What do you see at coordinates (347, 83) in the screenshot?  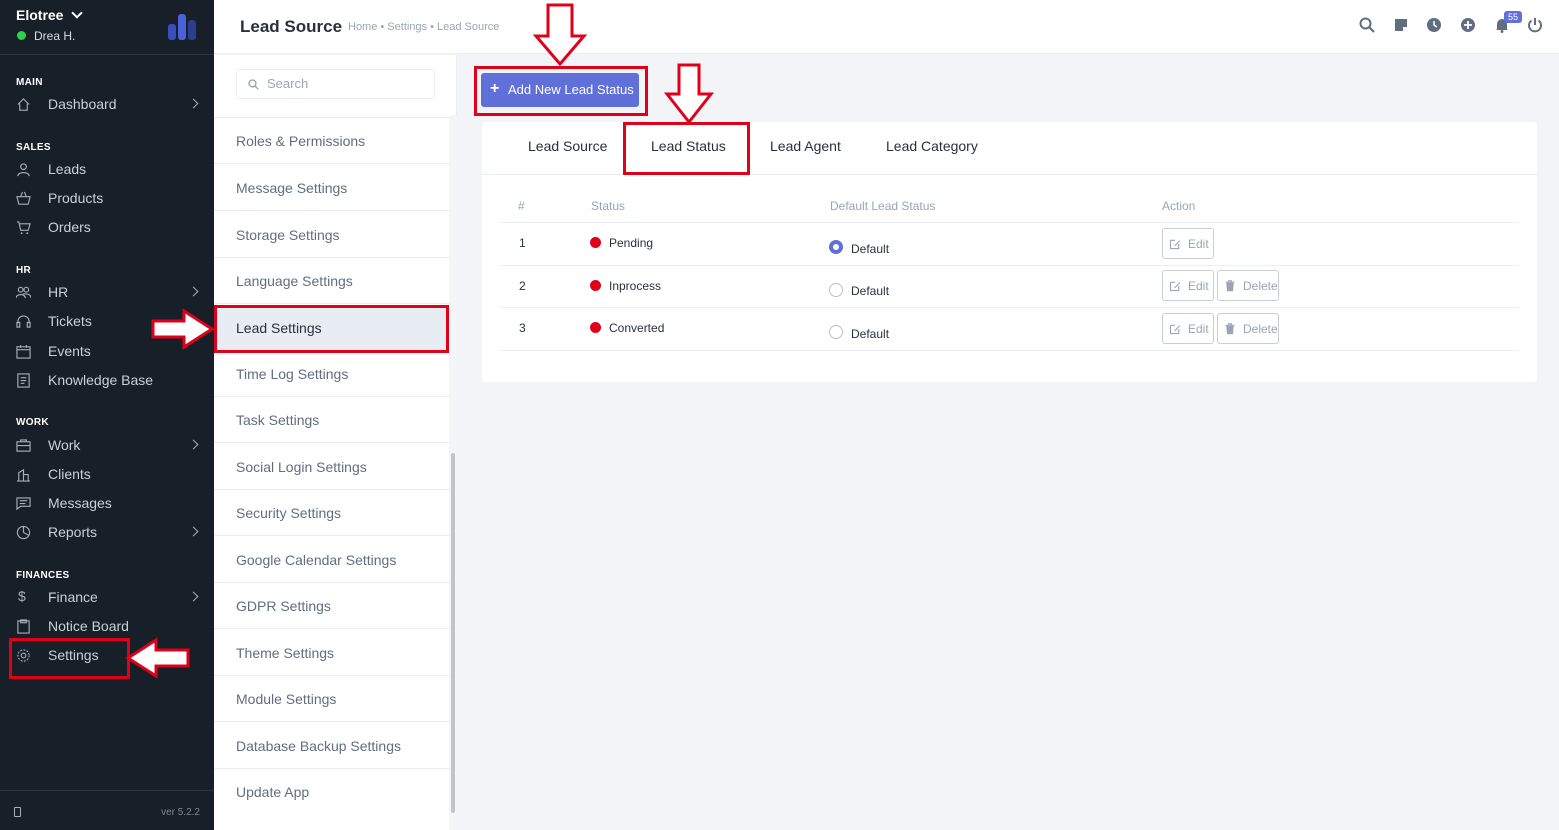 I see `settings-search-input` at bounding box center [347, 83].